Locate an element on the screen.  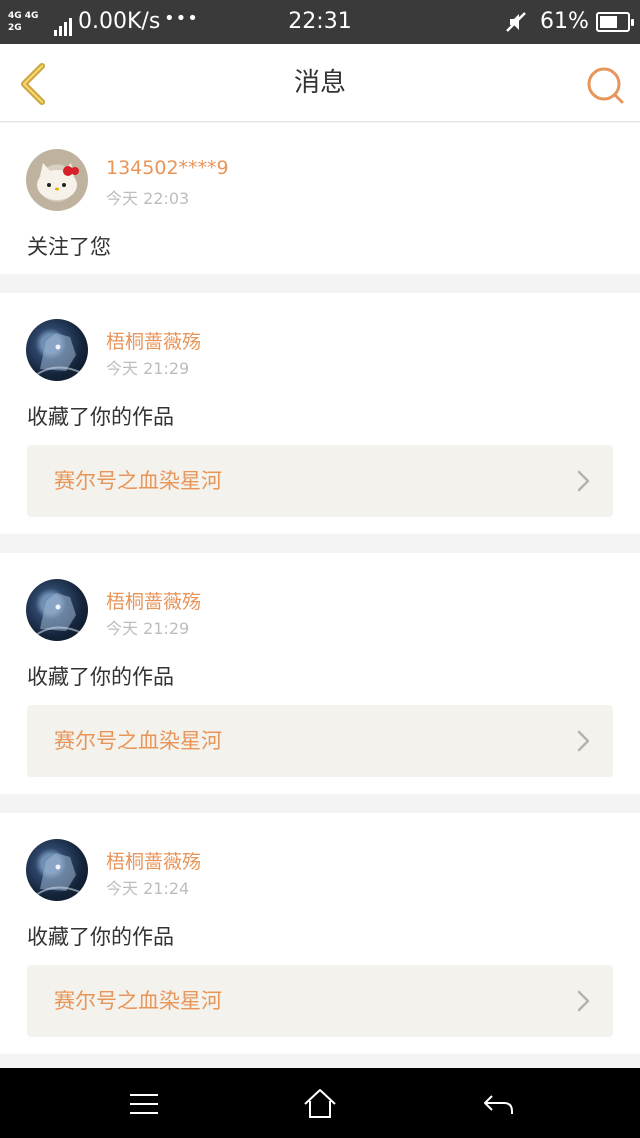
page-title: 消息 is located at coordinates (319, 83).